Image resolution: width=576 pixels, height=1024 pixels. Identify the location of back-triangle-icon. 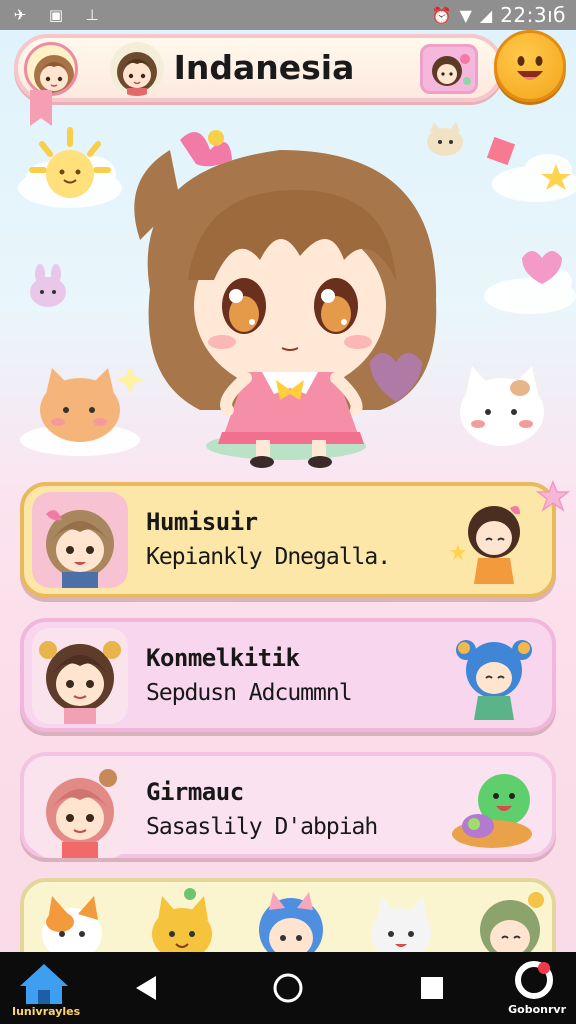
(146, 988).